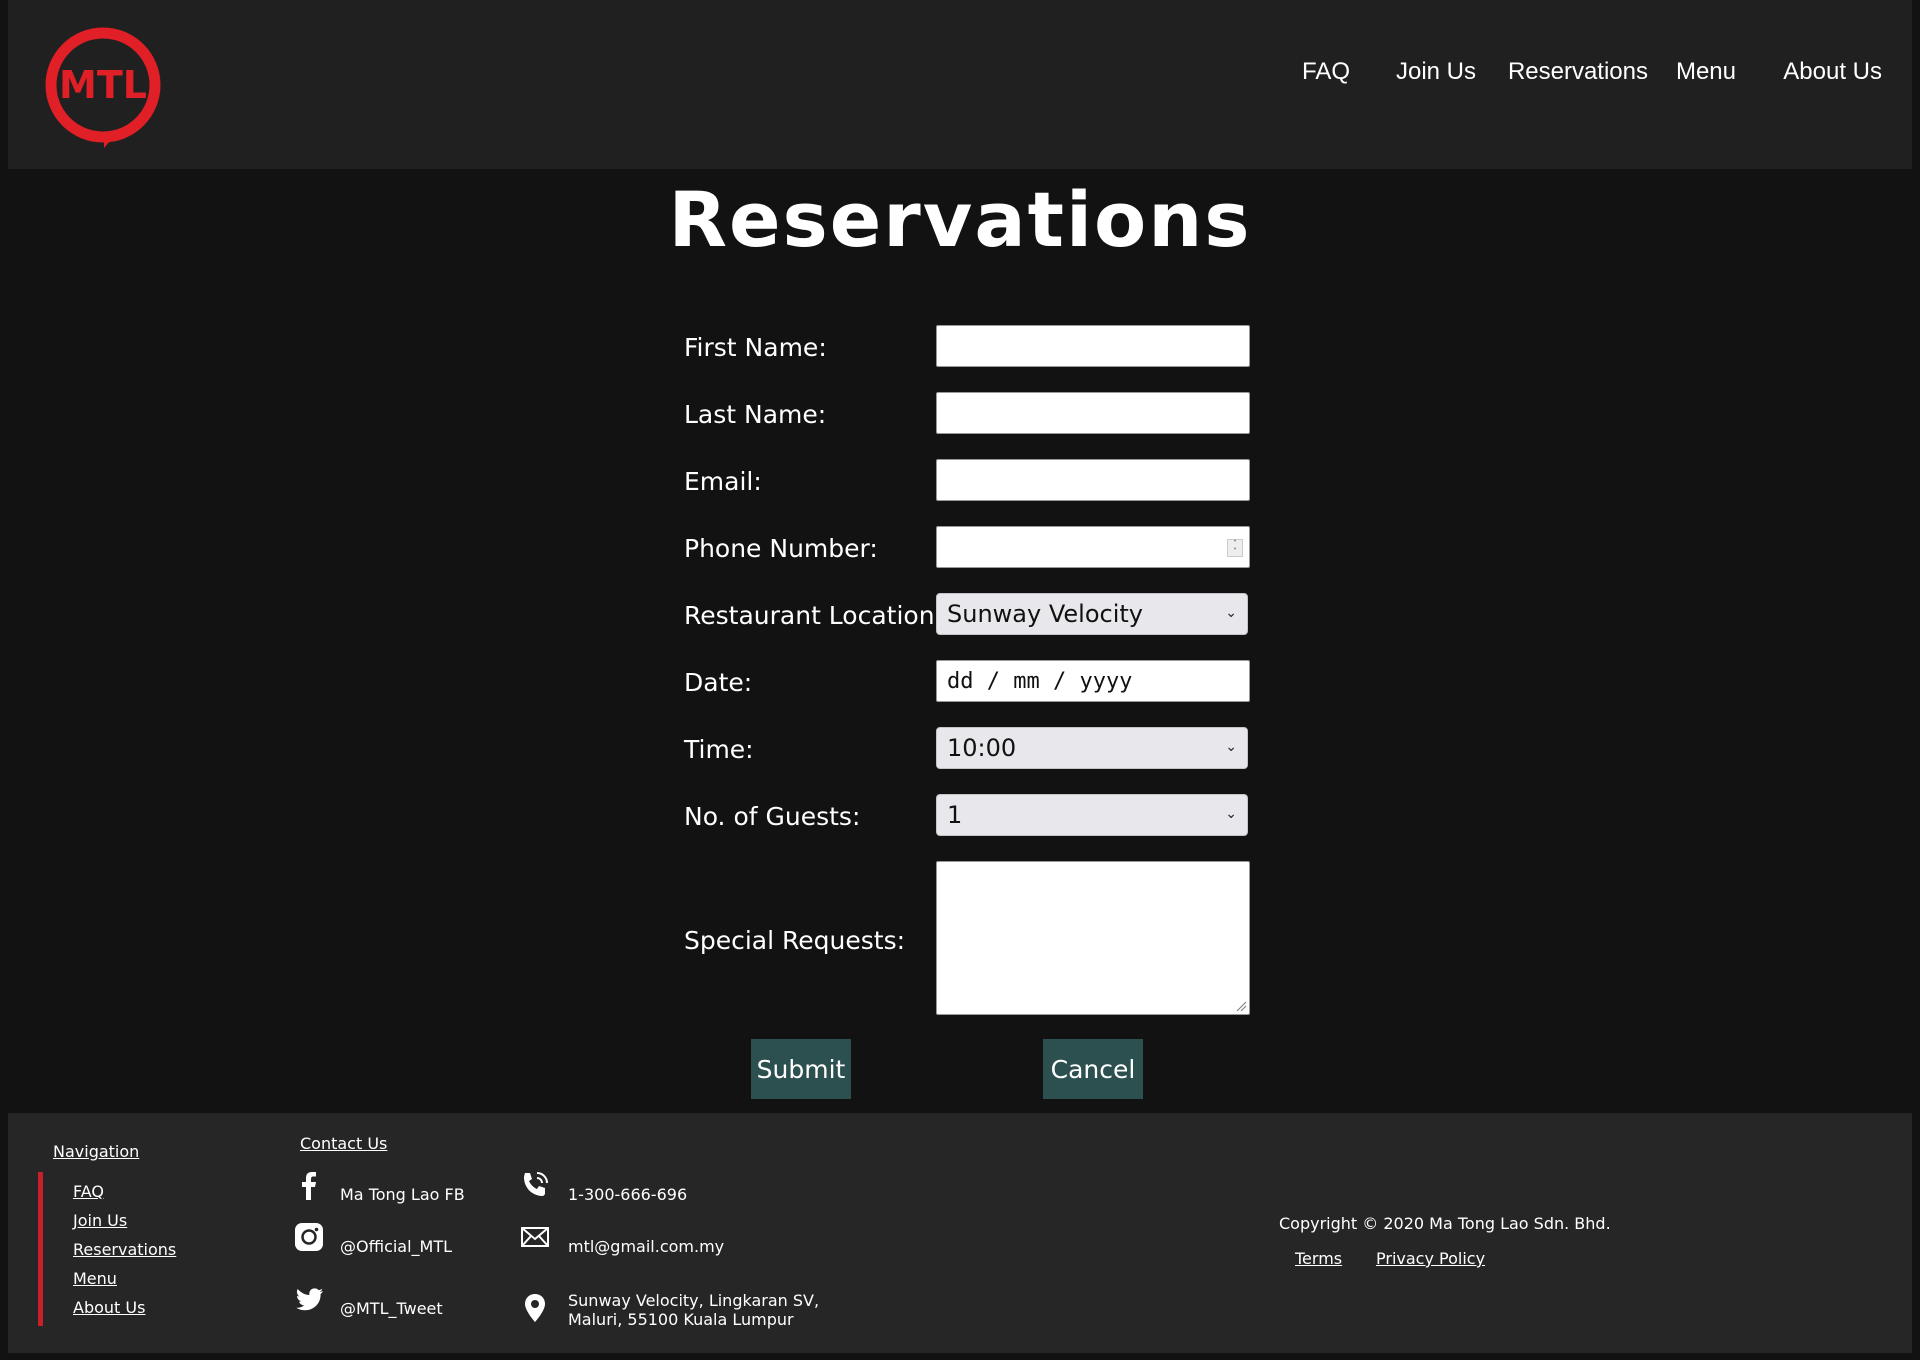 This screenshot has width=1920, height=1360. Describe the element at coordinates (1326, 72) in the screenshot. I see `nav-link-faq: FAQ` at that location.